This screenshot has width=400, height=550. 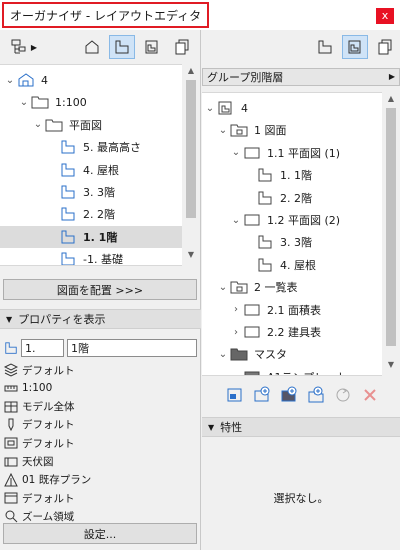 I want to click on tree-row: ⌄ マスタ, so click(x=292, y=354).